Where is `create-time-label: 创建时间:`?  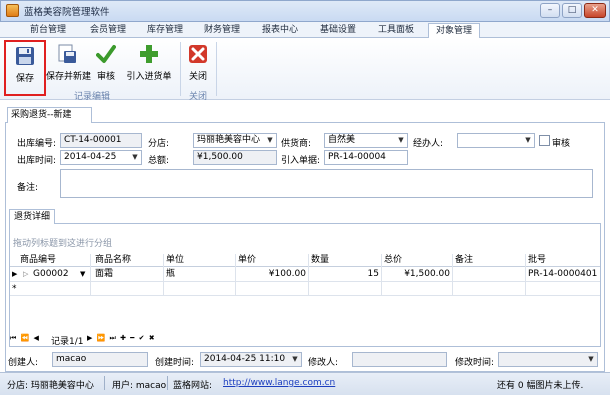 create-time-label: 创建时间: is located at coordinates (175, 363).